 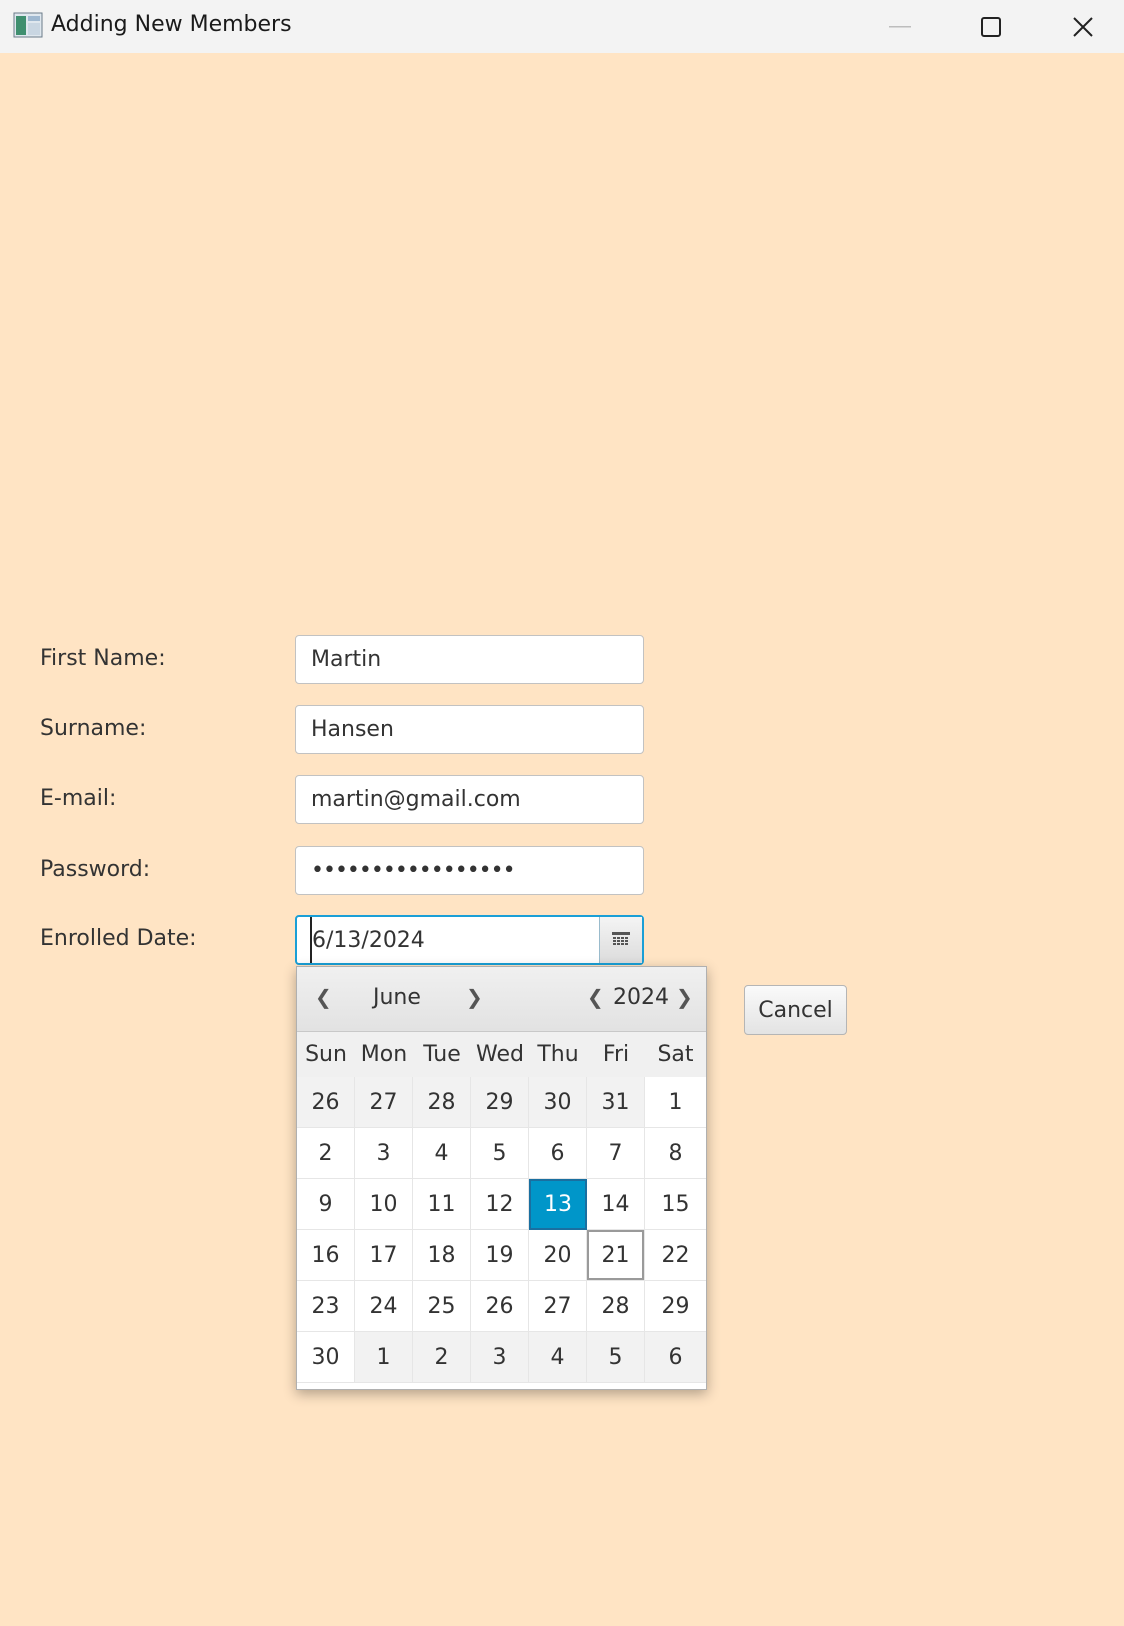 I want to click on email-field, so click(x=469, y=799).